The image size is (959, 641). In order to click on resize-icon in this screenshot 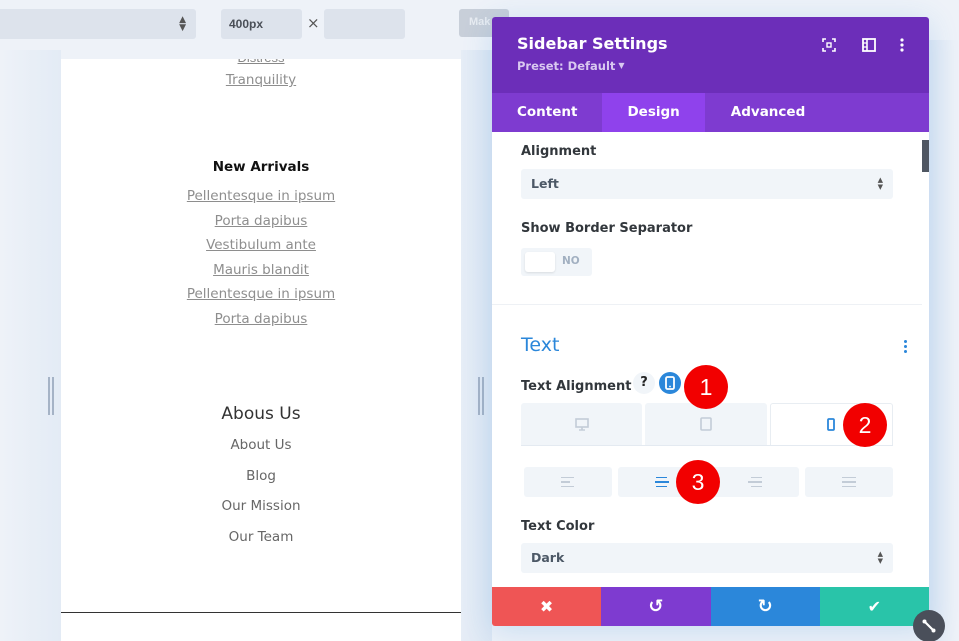, I will do `click(929, 626)`.